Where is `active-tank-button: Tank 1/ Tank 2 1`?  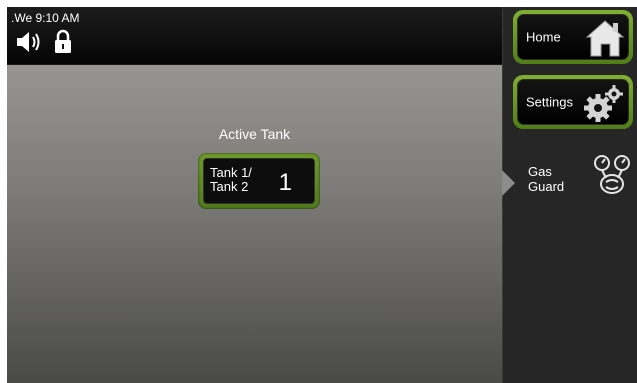 active-tank-button: Tank 1/ Tank 2 1 is located at coordinates (259, 181).